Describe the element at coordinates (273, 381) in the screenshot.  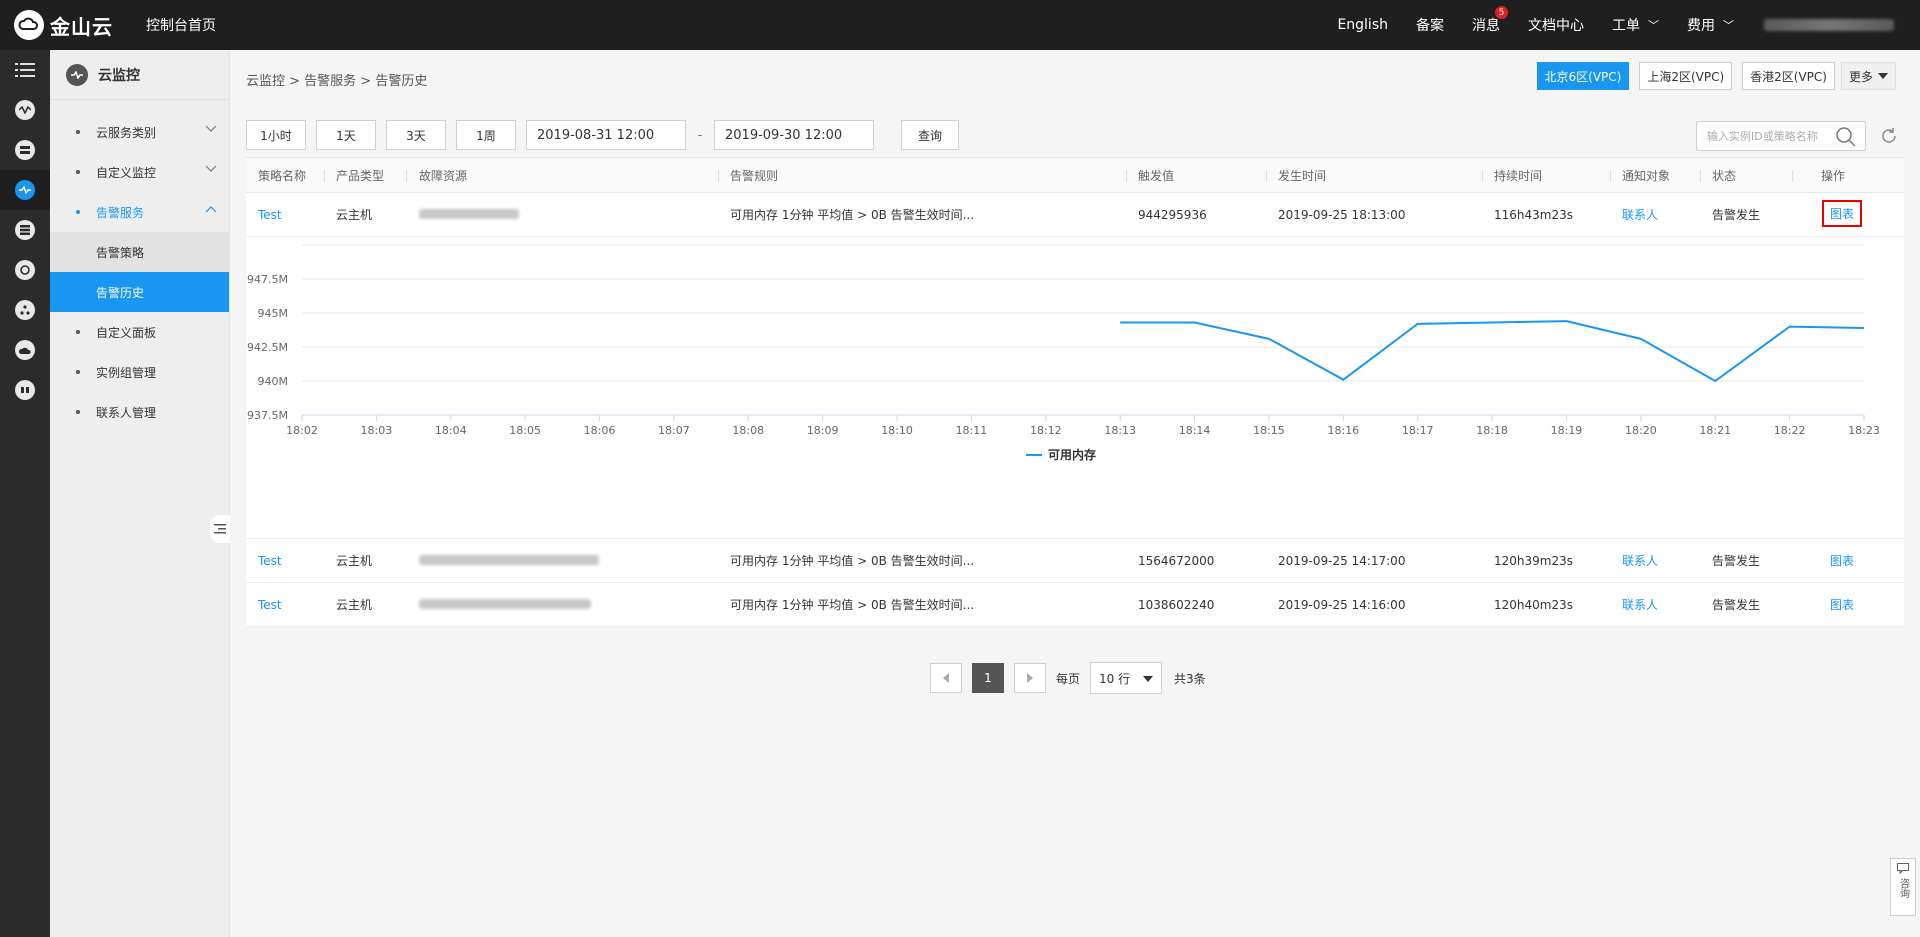
I see `y-tick-label: 940M` at that location.